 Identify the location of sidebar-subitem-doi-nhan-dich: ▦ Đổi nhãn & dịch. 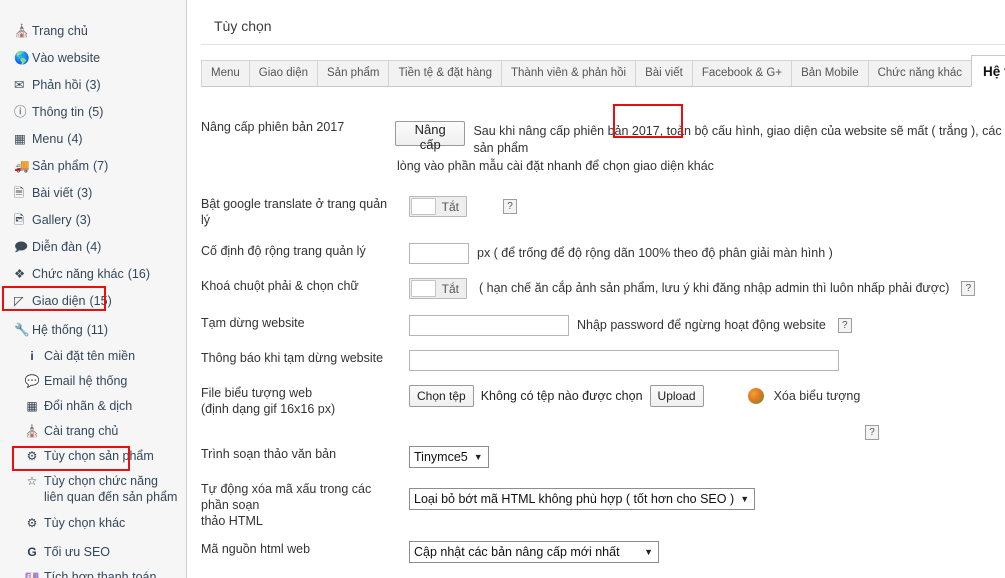
(93, 406).